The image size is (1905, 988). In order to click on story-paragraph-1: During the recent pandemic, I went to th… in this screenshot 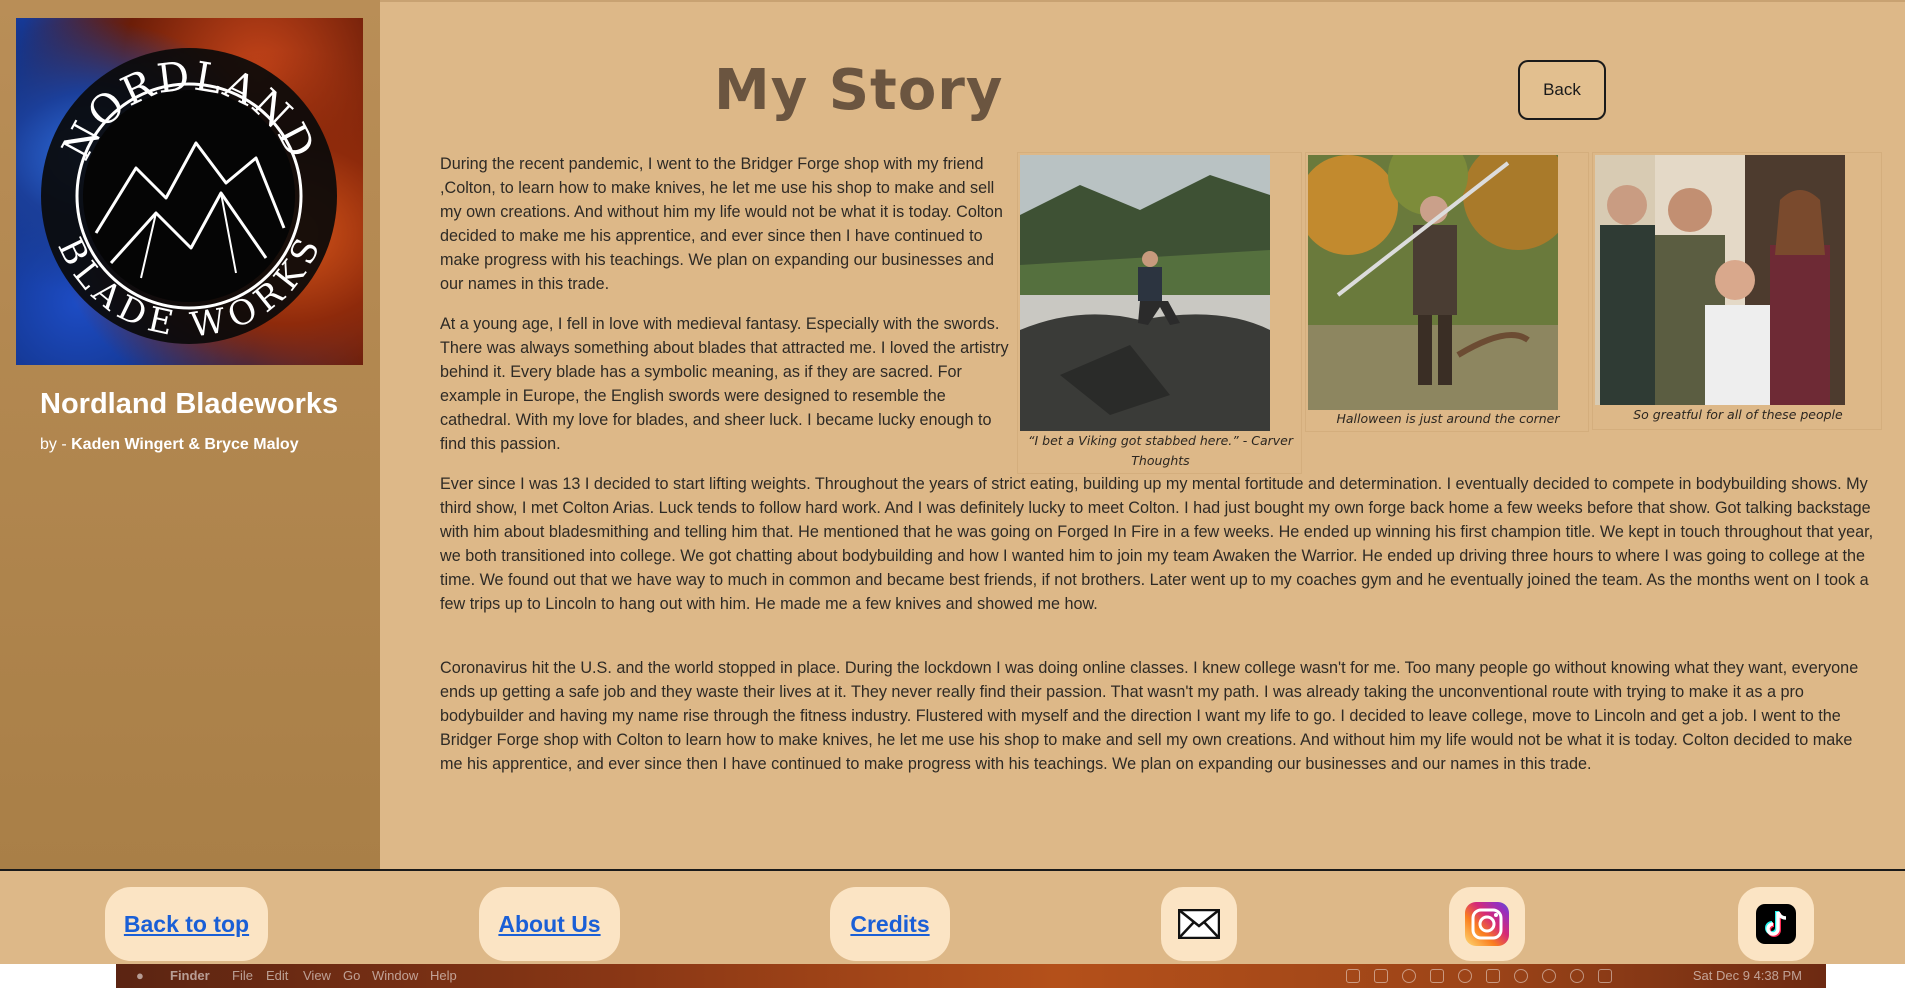, I will do `click(721, 224)`.